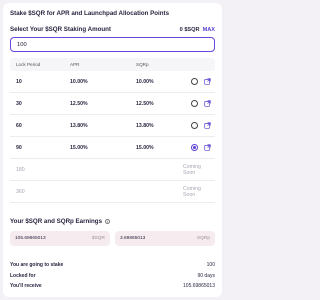 Image resolution: width=320 pixels, height=300 pixels. What do you see at coordinates (112, 192) in the screenshot?
I see `table-row: 360 Coming Soon` at bounding box center [112, 192].